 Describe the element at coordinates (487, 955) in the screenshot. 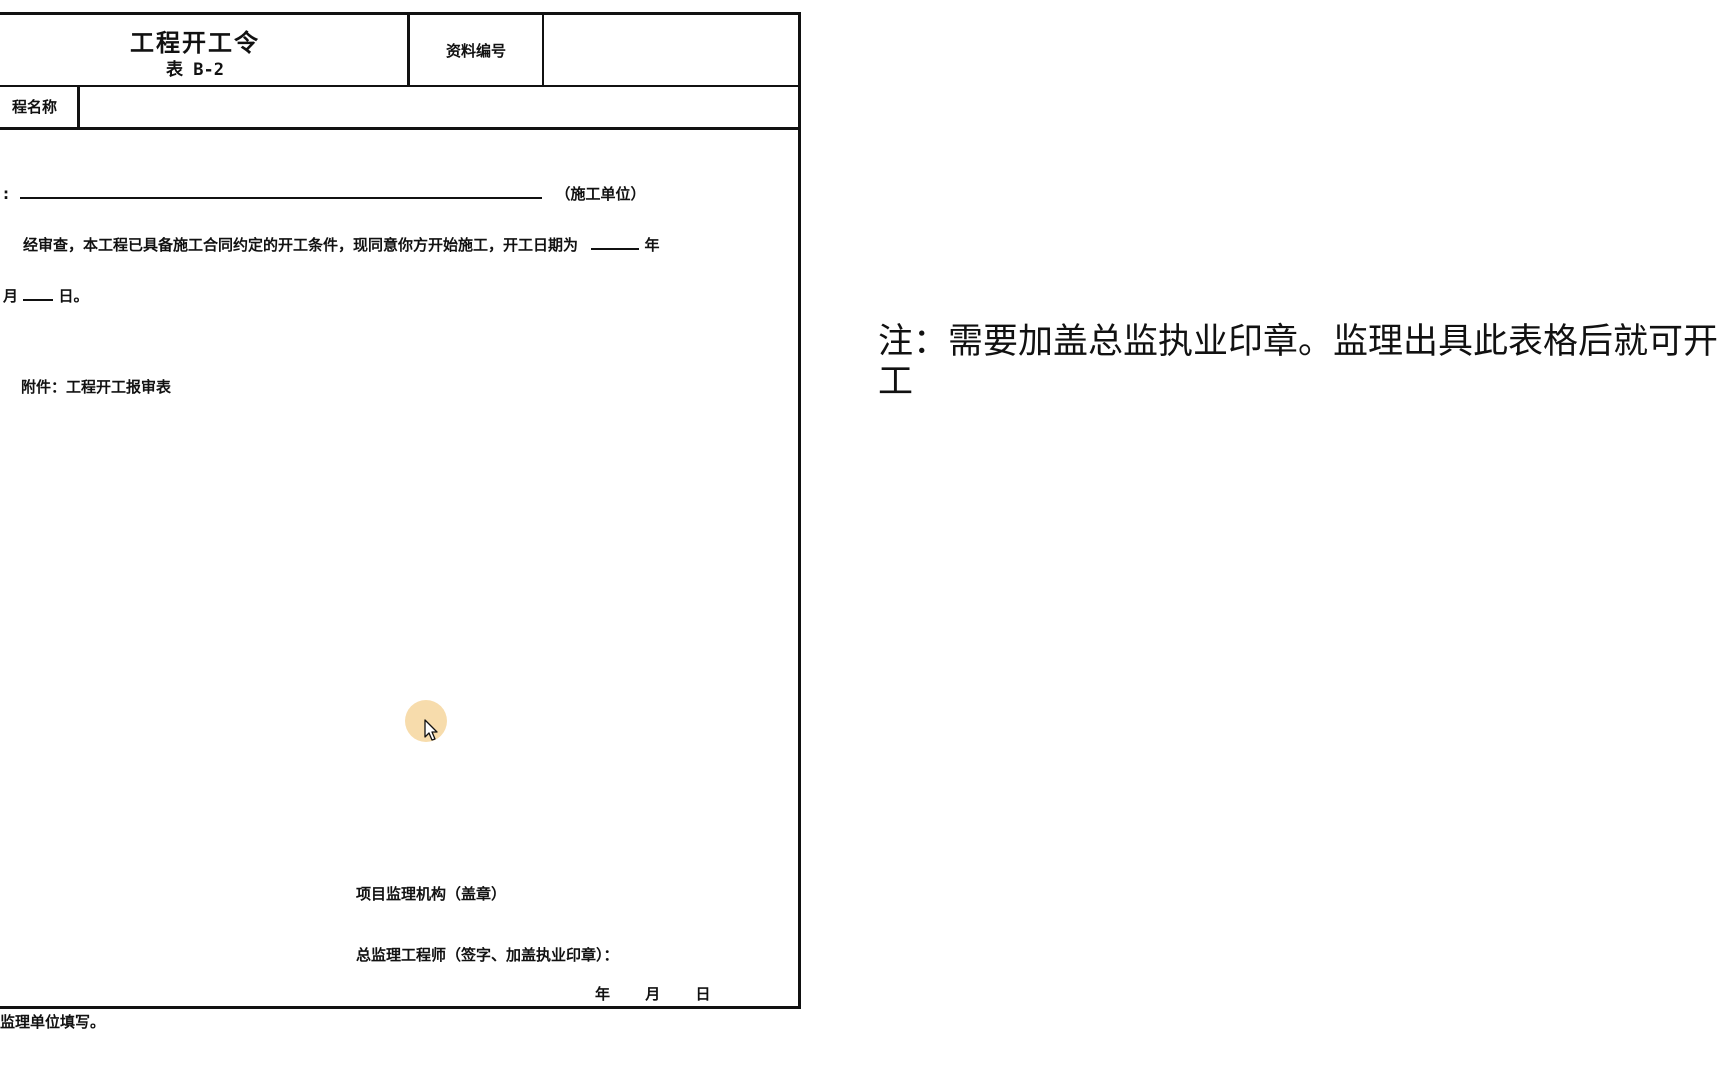

I see `chief-engineer-label: 总监理工程师（签字、加盖执业印章）：` at that location.